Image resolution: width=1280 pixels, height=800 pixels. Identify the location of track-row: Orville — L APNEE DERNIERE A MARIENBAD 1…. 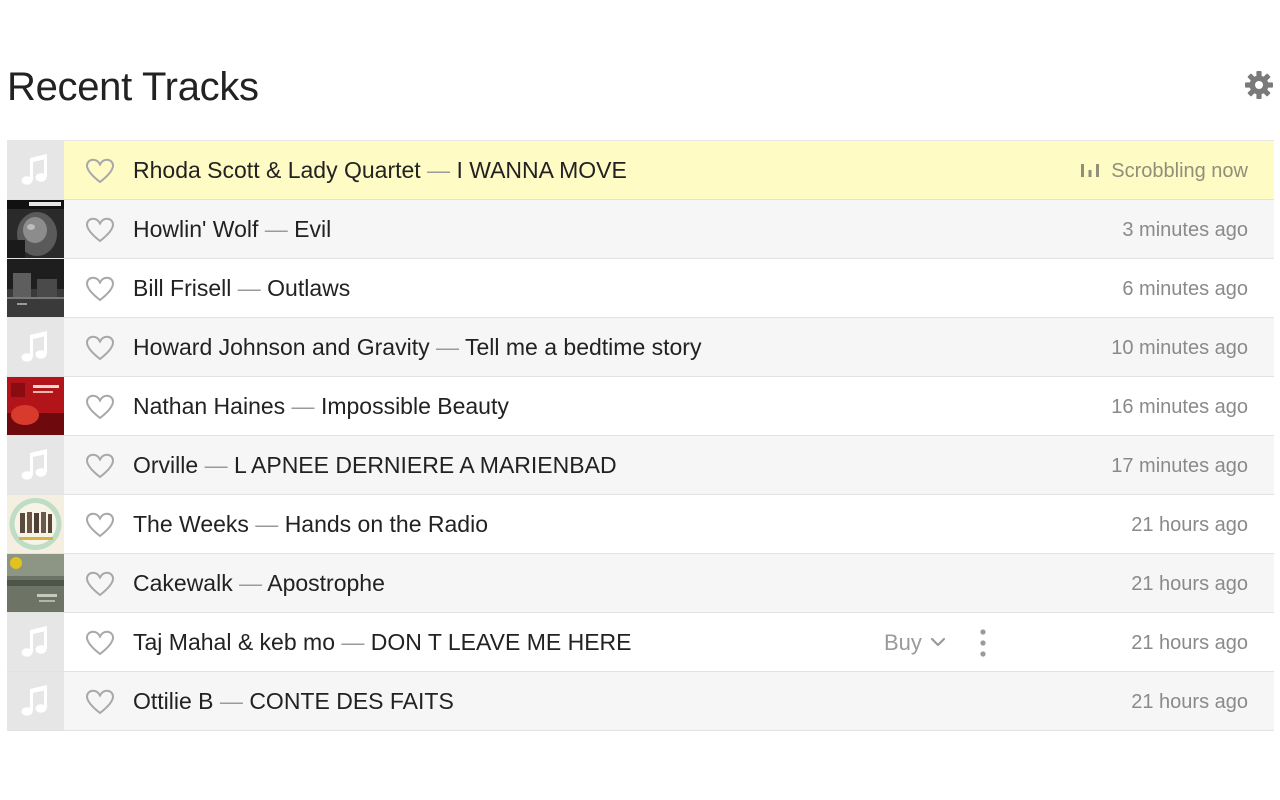
(640, 465).